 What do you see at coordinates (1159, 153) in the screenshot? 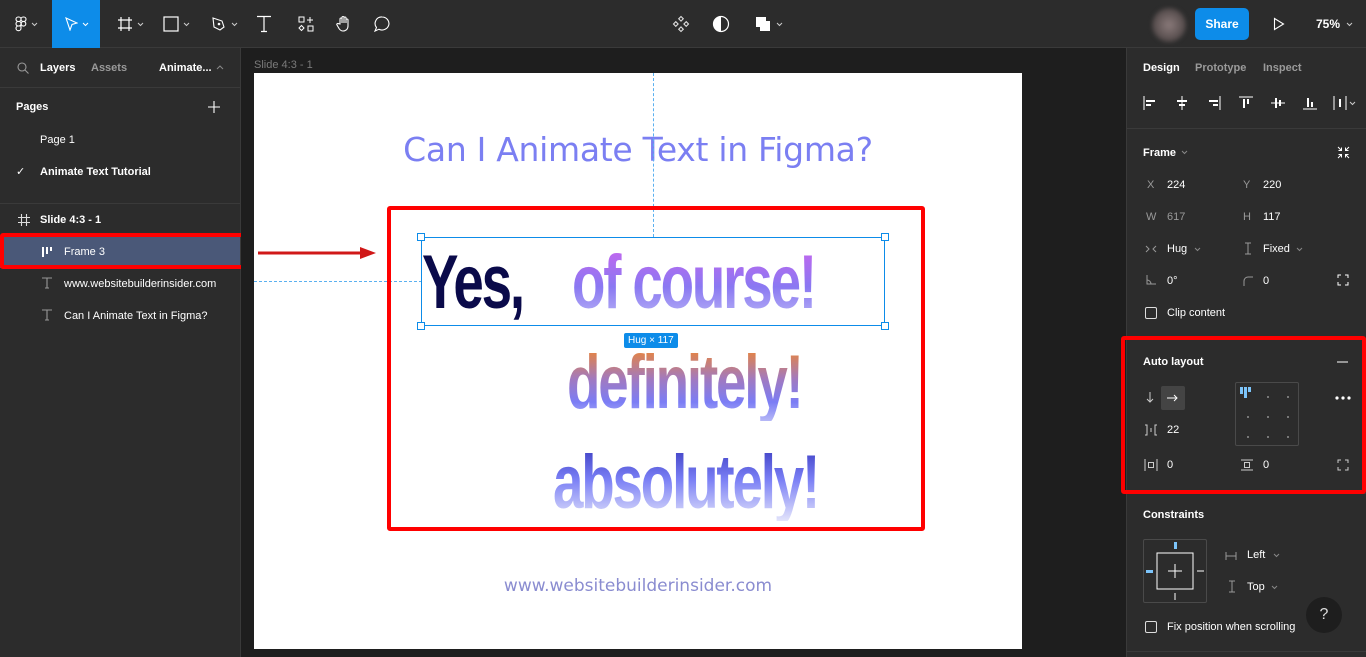
I see `frame-heading: Frame` at bounding box center [1159, 153].